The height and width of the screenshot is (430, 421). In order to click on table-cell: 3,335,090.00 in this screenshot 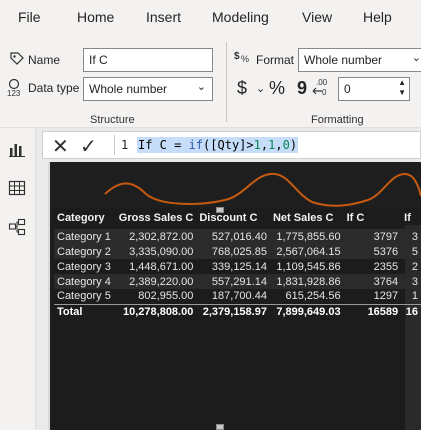, I will do `click(156, 251)`.